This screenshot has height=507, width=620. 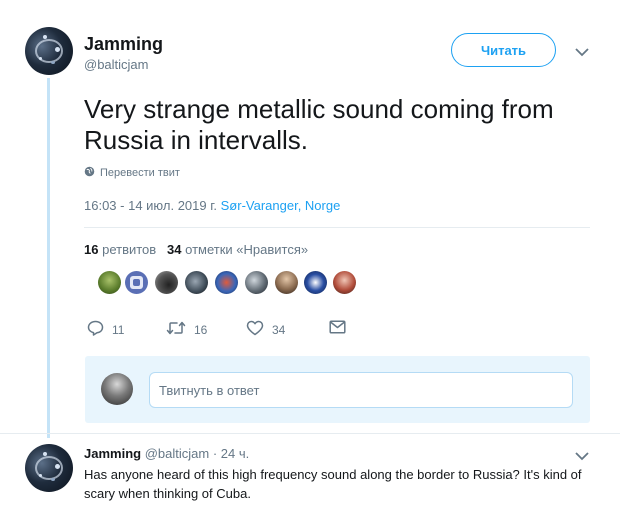 What do you see at coordinates (265, 329) in the screenshot?
I see `like-action: 34` at bounding box center [265, 329].